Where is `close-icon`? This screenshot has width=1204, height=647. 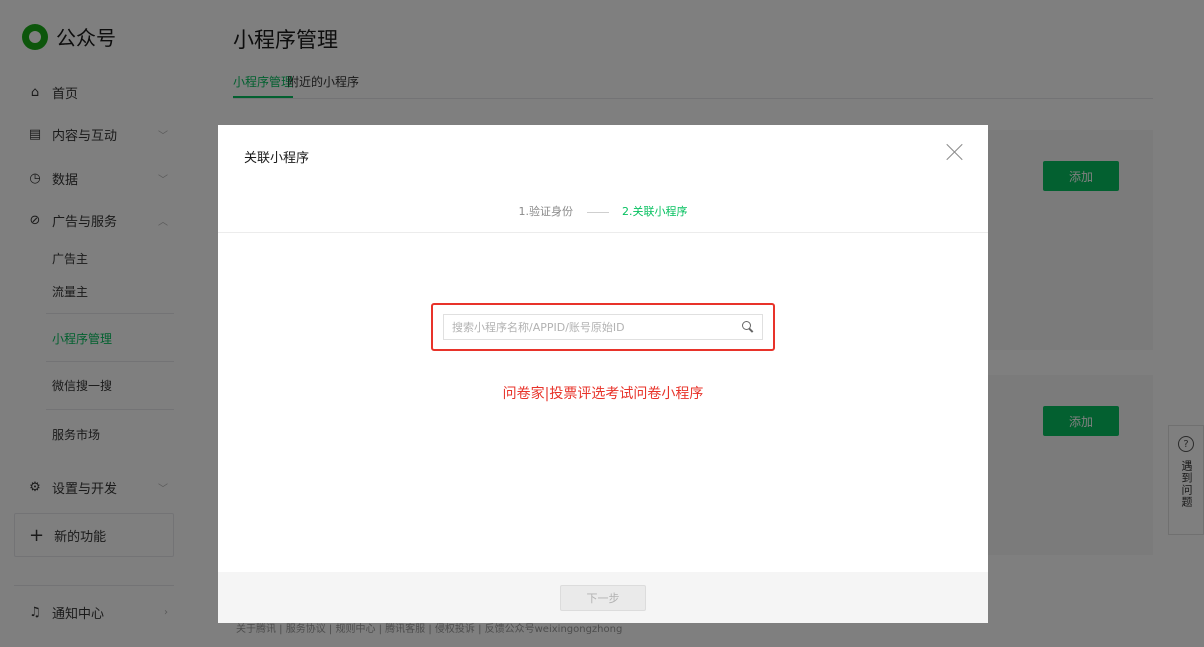 close-icon is located at coordinates (955, 152).